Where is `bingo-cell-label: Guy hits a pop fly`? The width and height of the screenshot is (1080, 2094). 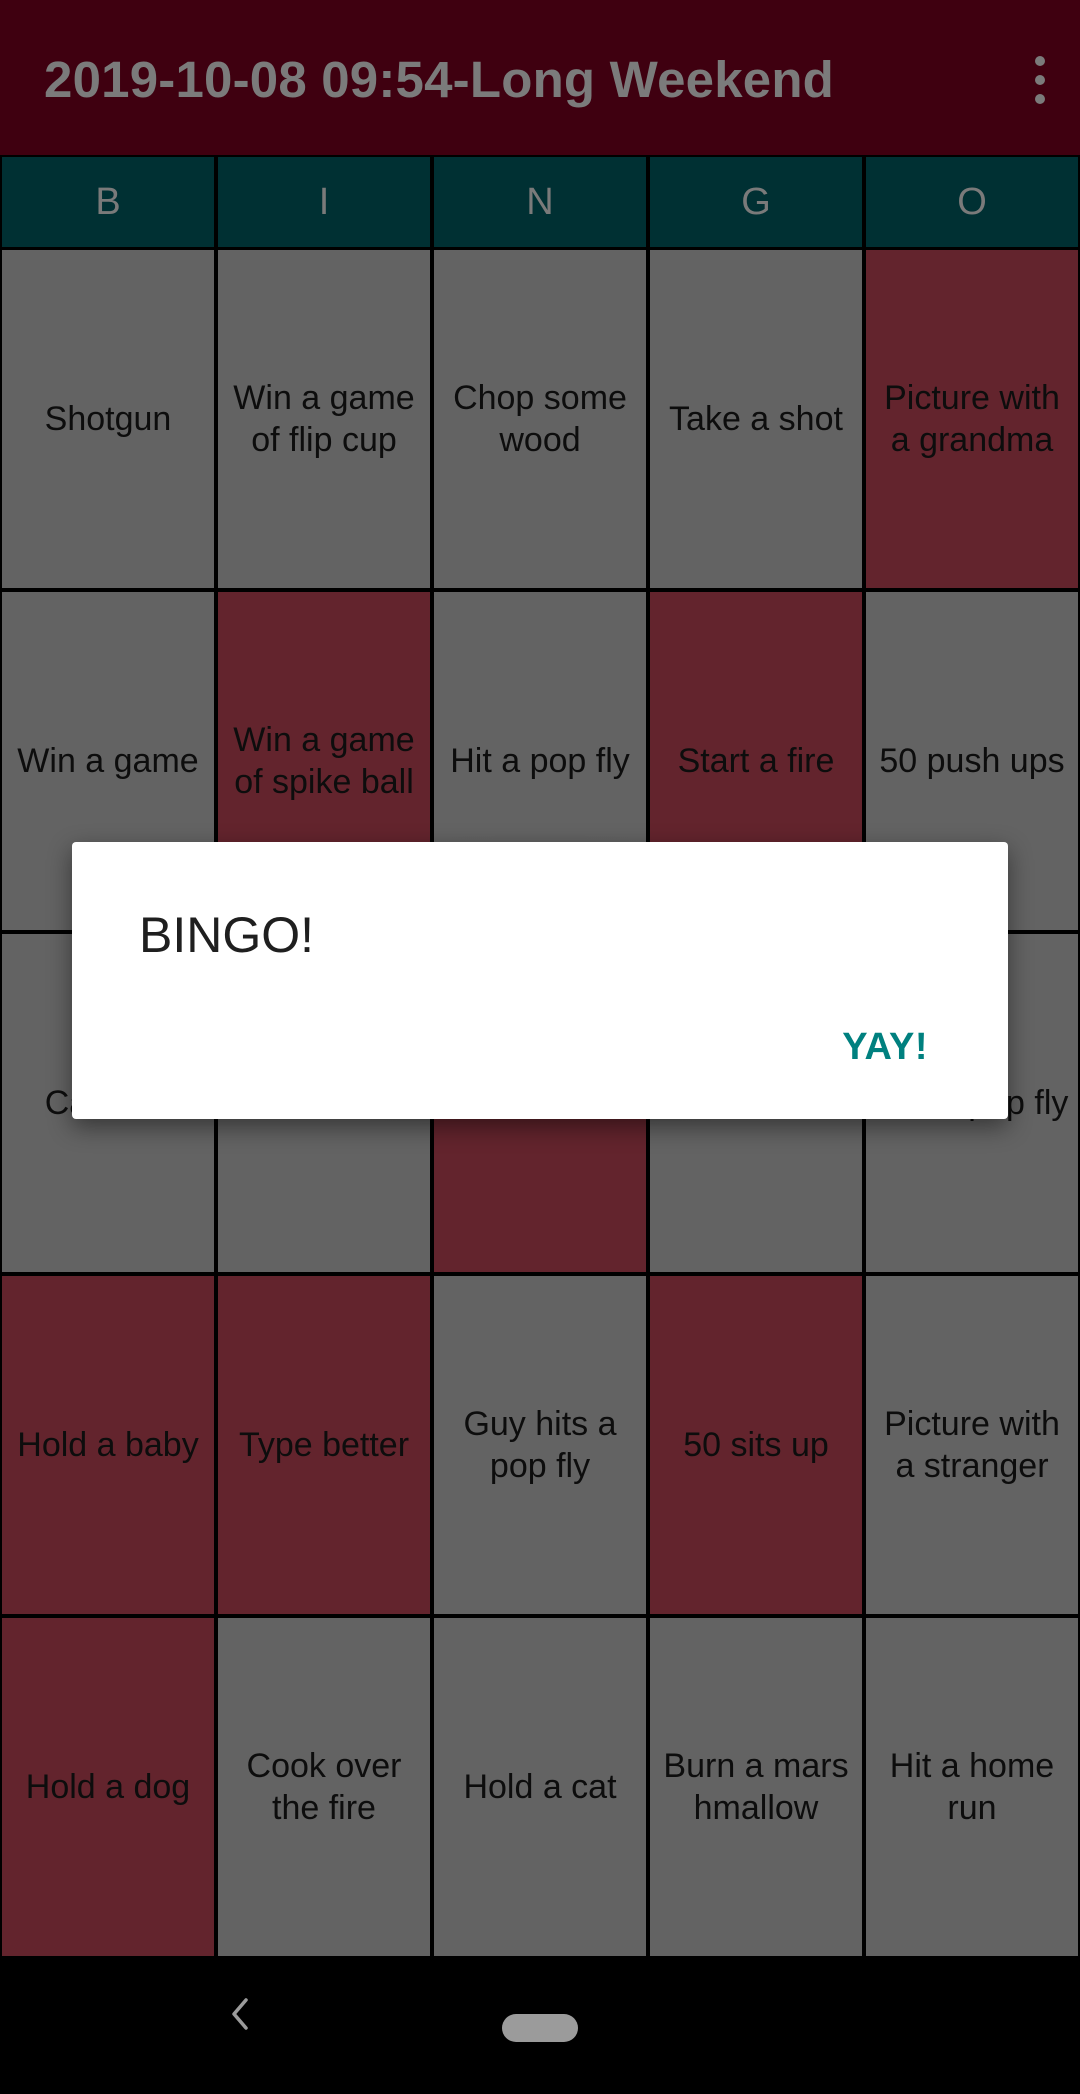
bingo-cell-label: Guy hits a pop fly is located at coordinates (540, 1445).